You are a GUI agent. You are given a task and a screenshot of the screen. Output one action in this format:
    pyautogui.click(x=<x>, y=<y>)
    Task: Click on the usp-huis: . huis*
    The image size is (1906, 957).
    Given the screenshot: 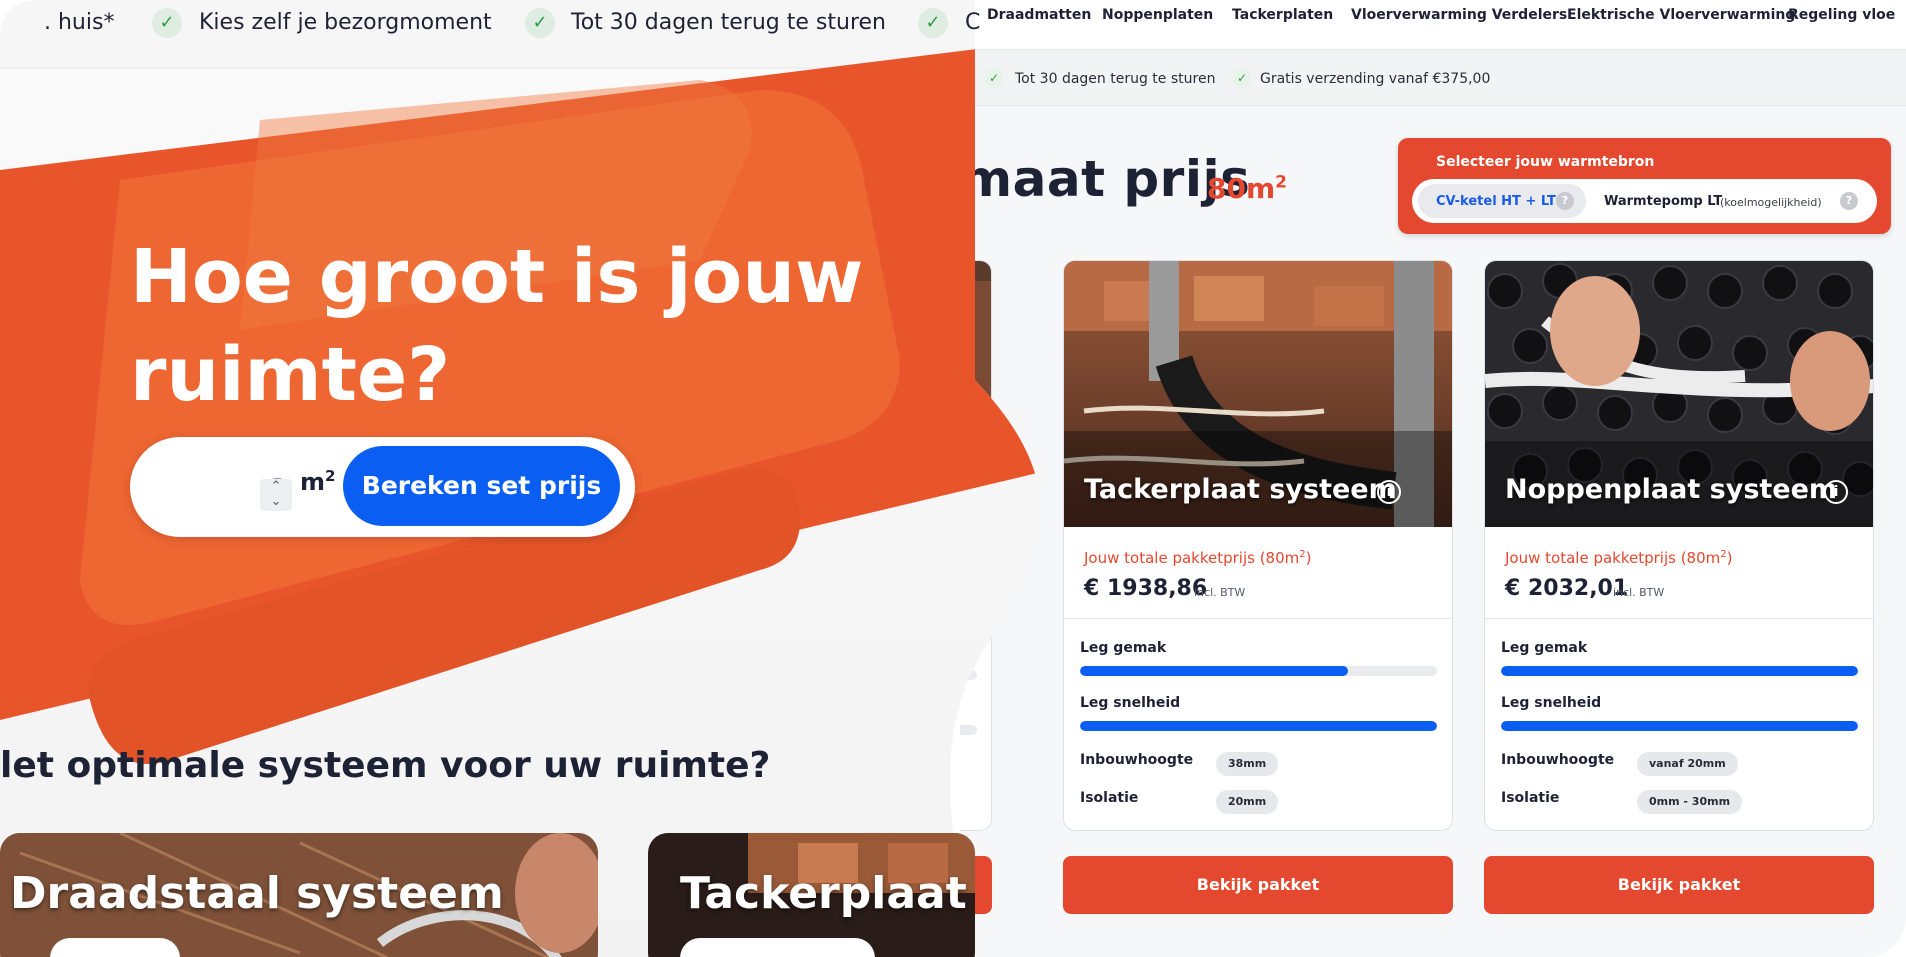 What is the action you would take?
    pyautogui.click(x=79, y=22)
    